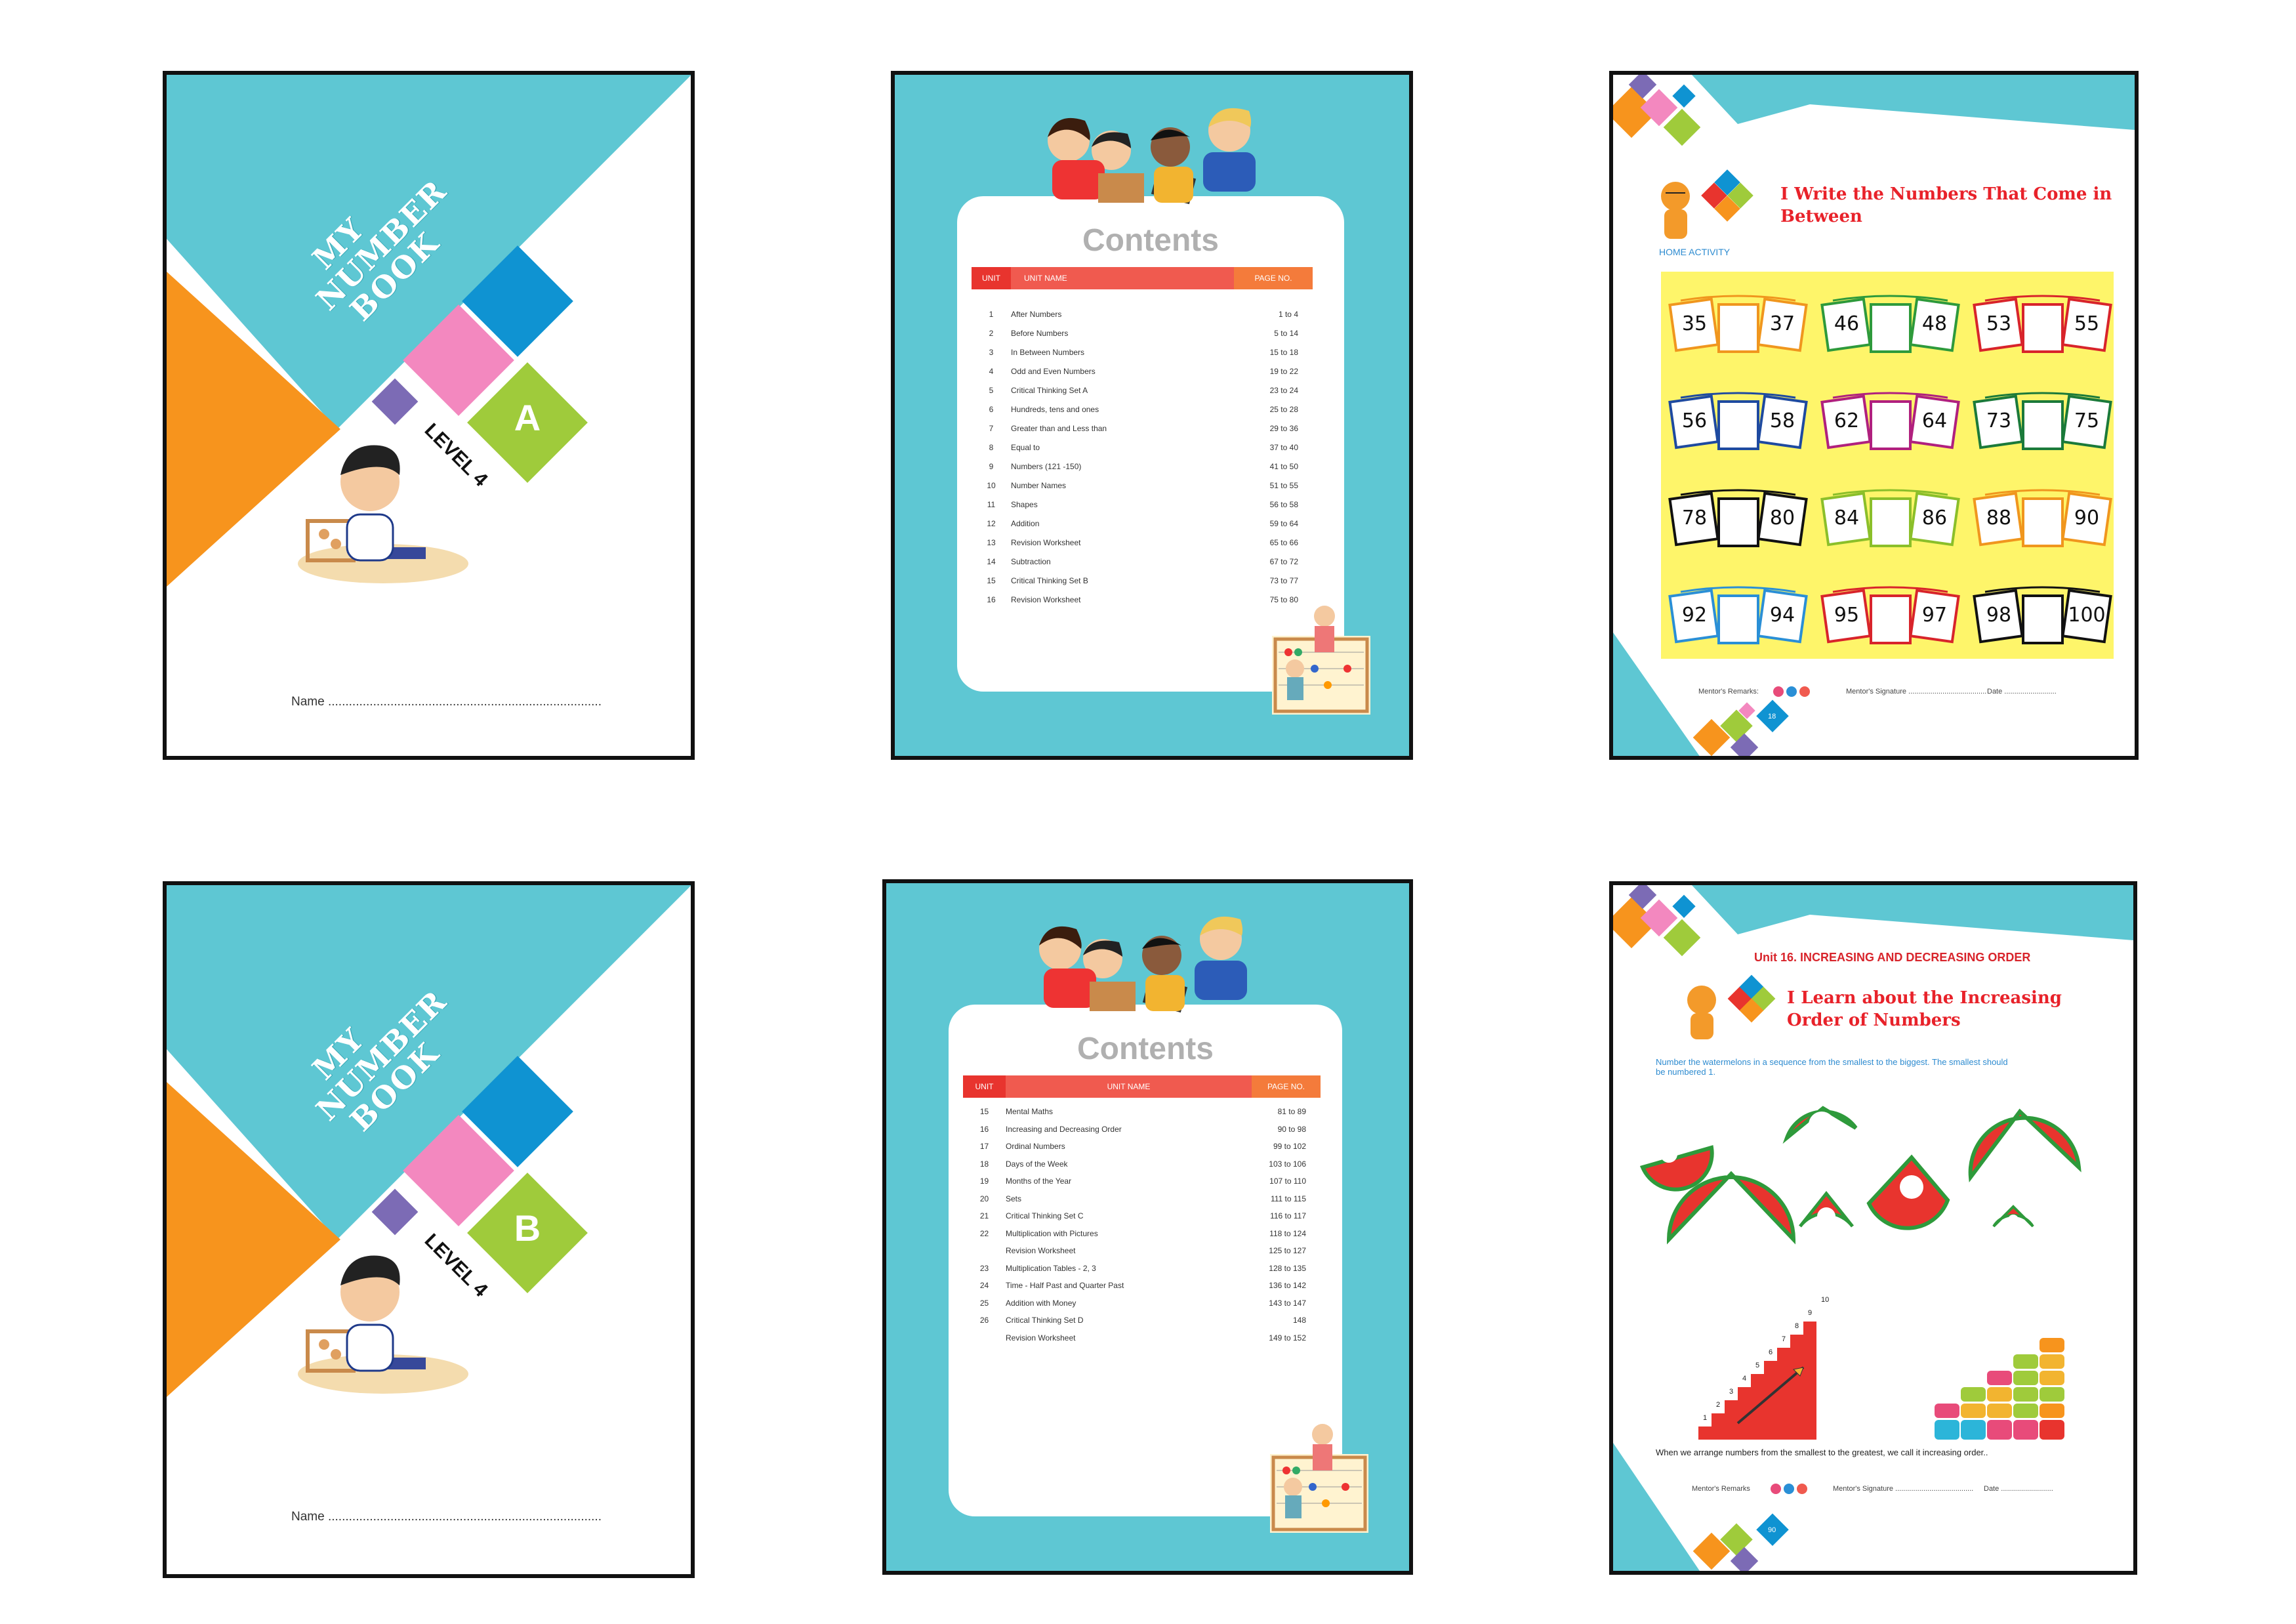 The height and width of the screenshot is (1624, 2296). What do you see at coordinates (1946, 194) in the screenshot?
I see `title-line: I Write the Numbers That Come in` at bounding box center [1946, 194].